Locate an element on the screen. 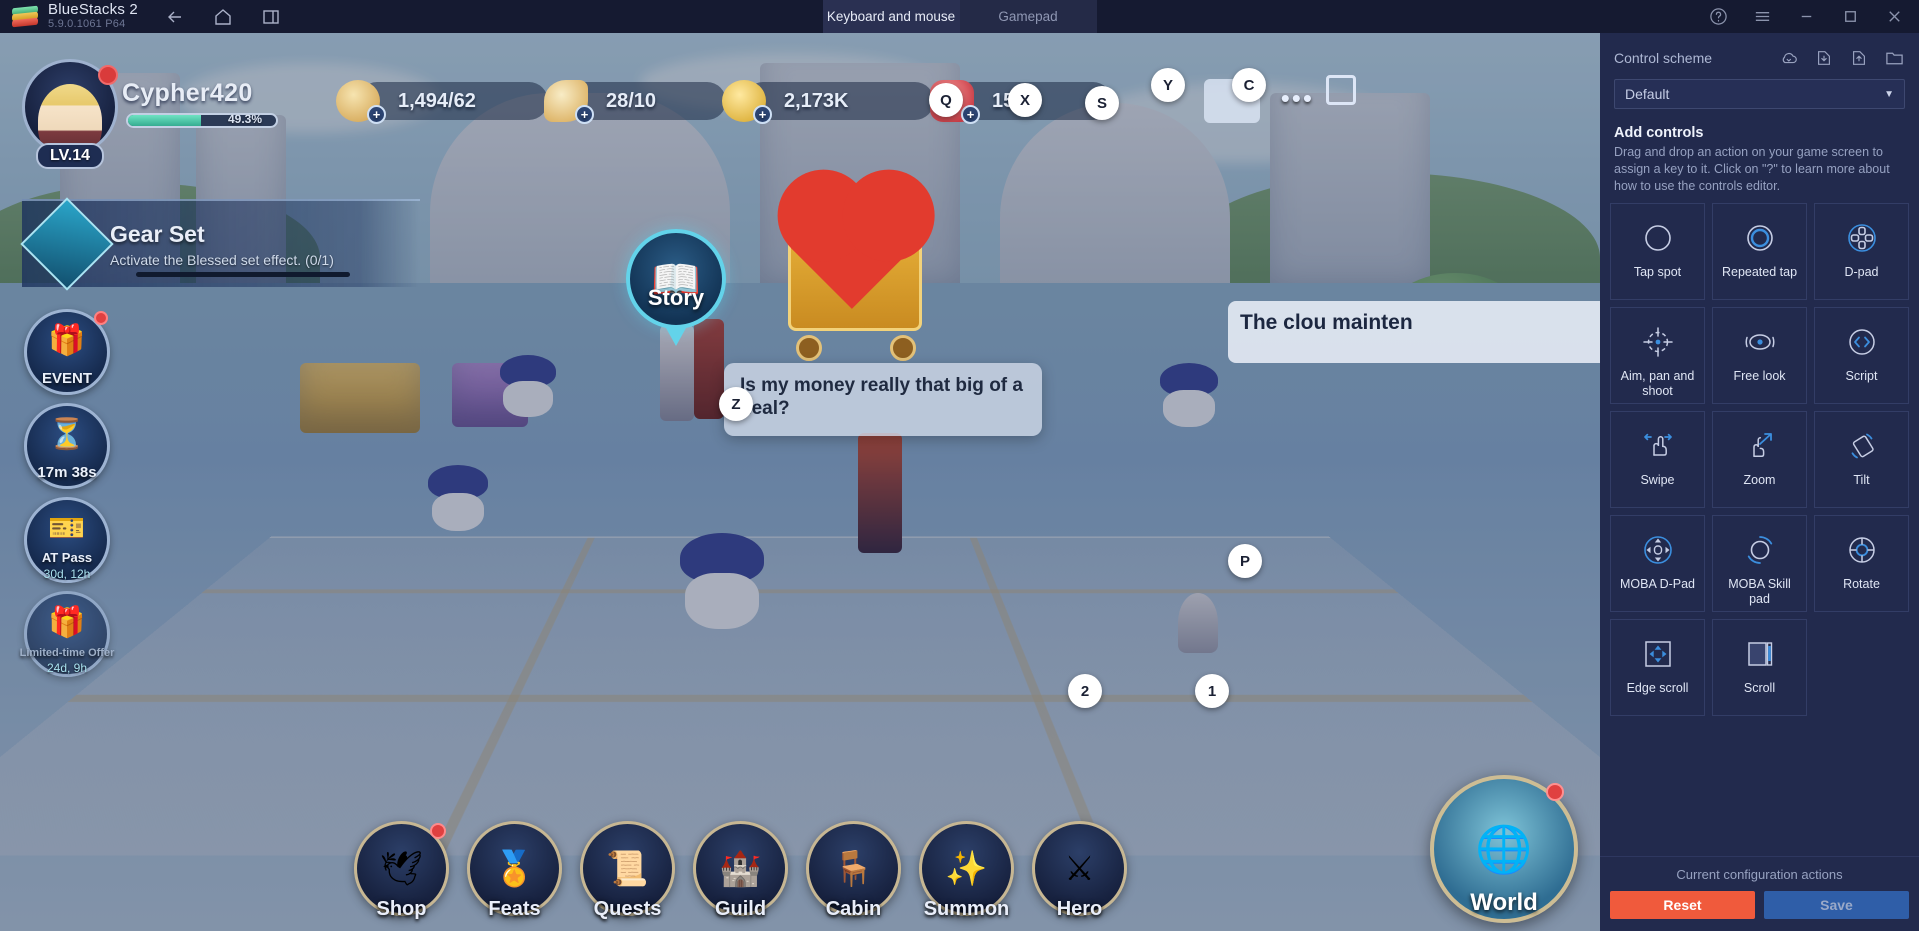 This screenshot has width=1919, height=931. add-controls-title: Add controls is located at coordinates (1659, 133).